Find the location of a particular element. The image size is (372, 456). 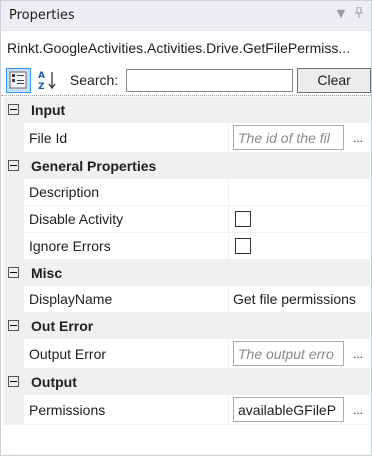

property-name: Ignore Errors is located at coordinates (126, 246).